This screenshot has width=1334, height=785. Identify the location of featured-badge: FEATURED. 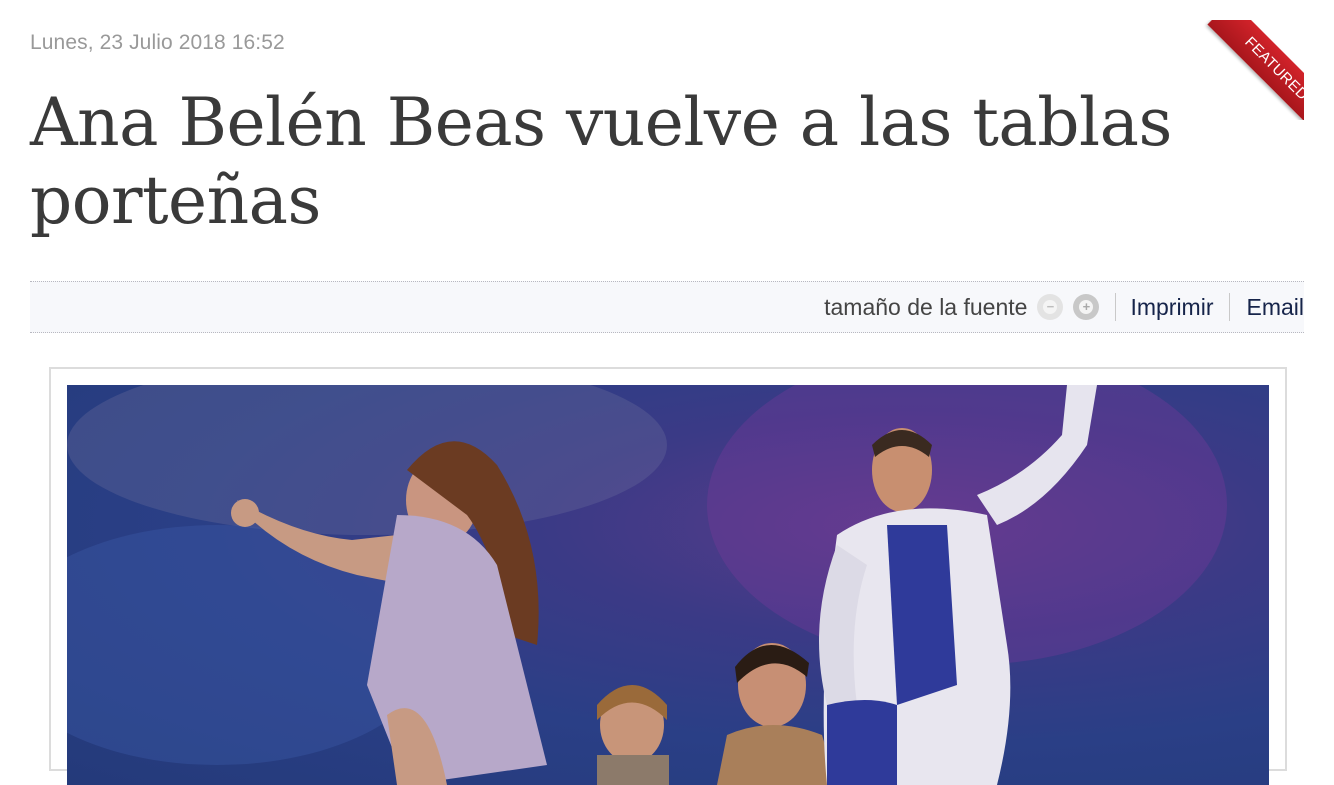
(1255, 70).